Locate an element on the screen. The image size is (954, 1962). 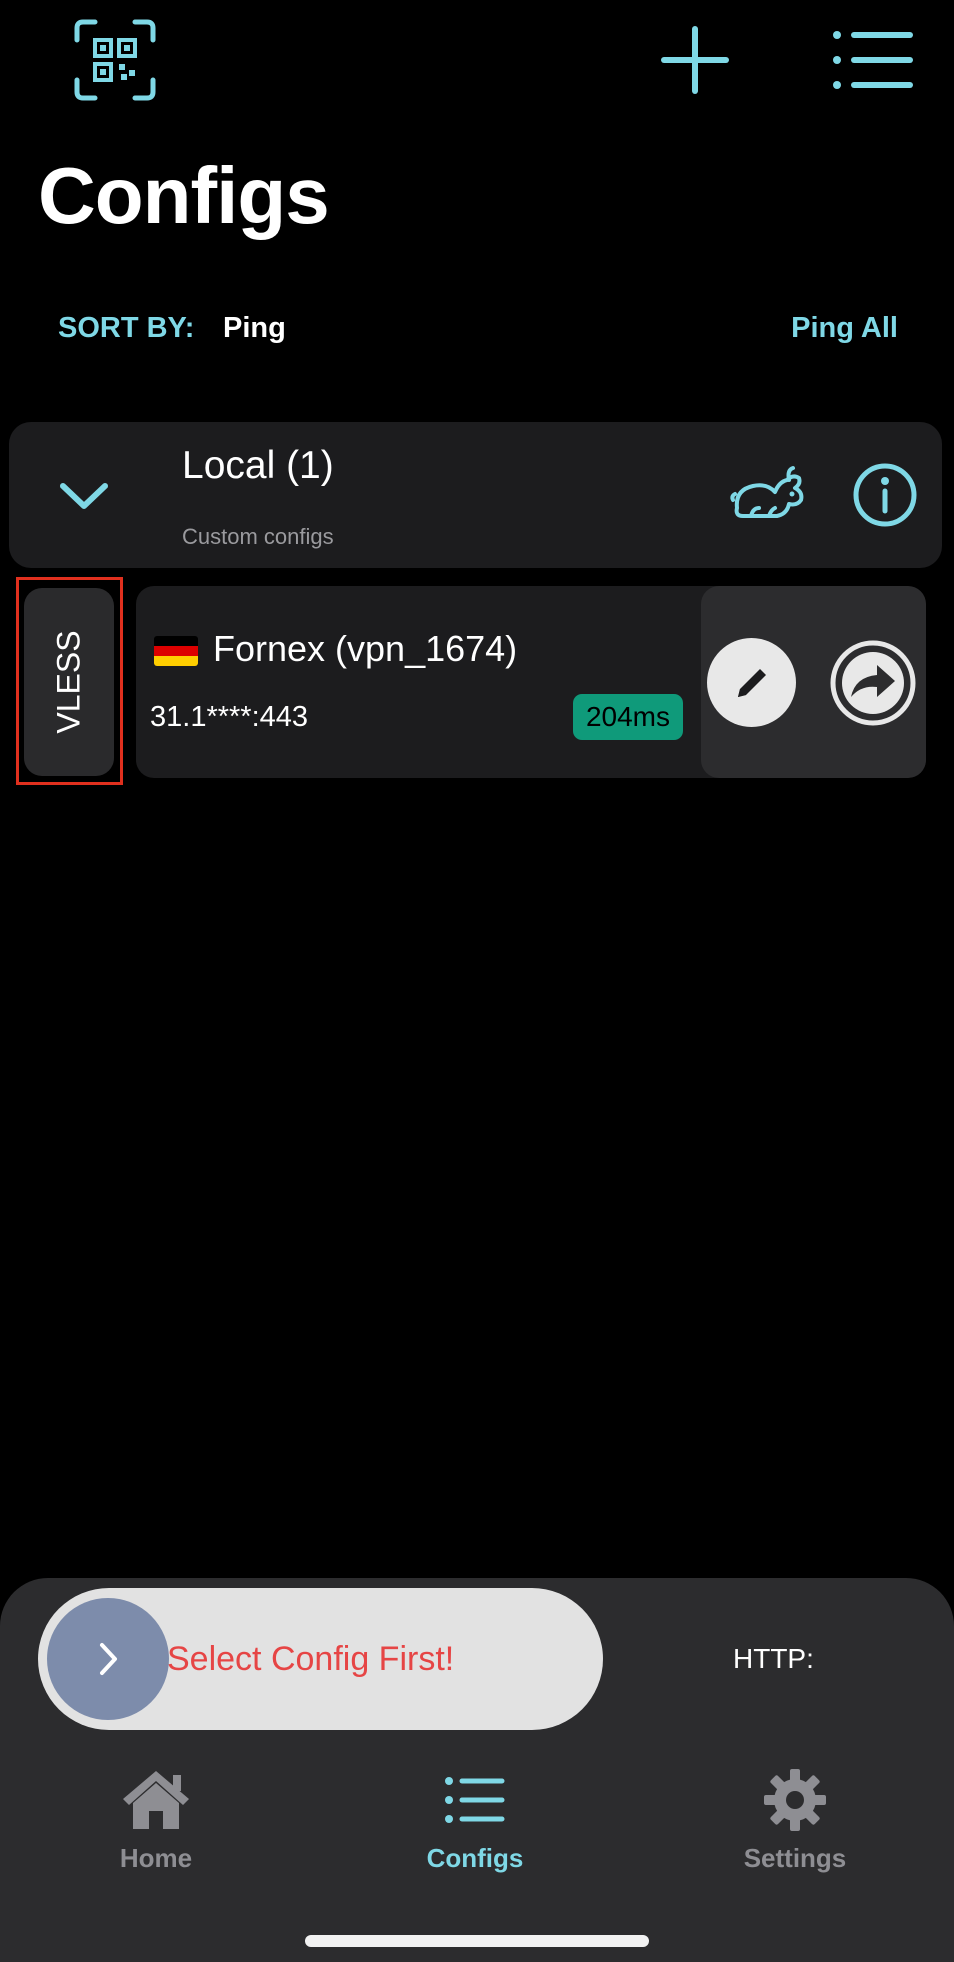
germany-flag-icon is located at coordinates (176, 651).